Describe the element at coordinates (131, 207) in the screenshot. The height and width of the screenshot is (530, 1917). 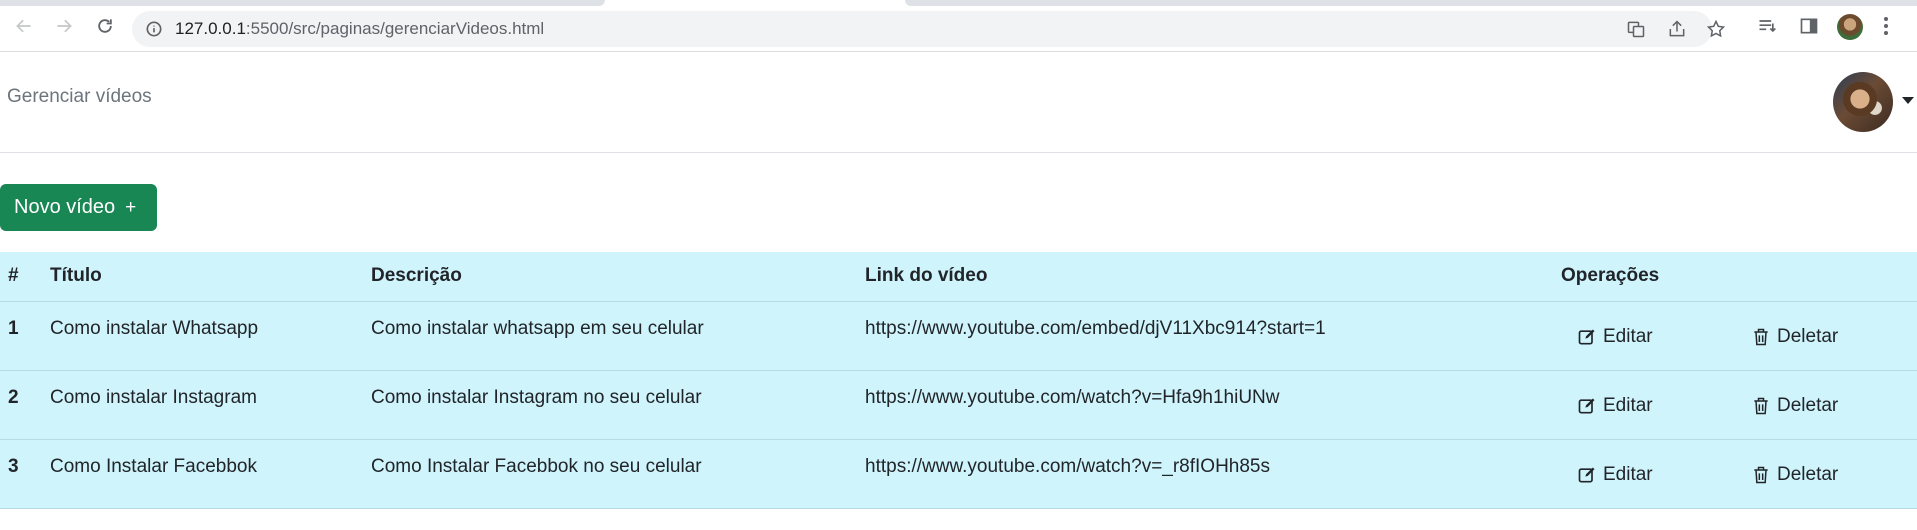
I see `plus-icon: +` at that location.